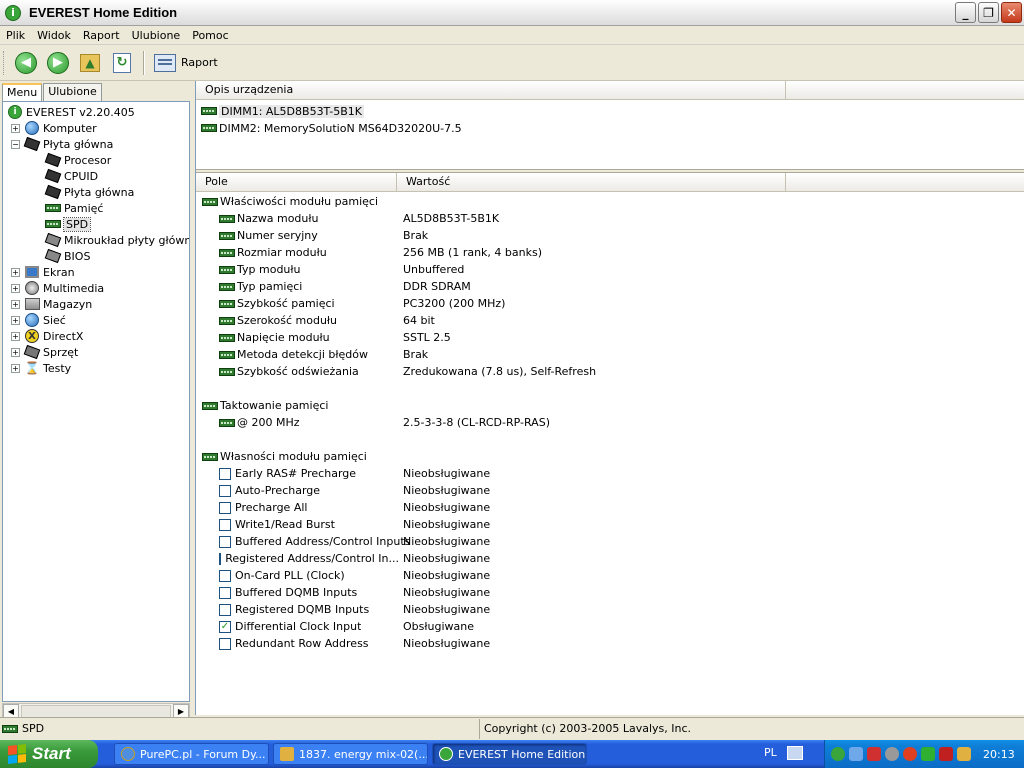 Image resolution: width=1024 pixels, height=768 pixels. What do you see at coordinates (512, 13) in the screenshot?
I see `title-bar: i EVEREST Home Edition _ ❐ ✕` at bounding box center [512, 13].